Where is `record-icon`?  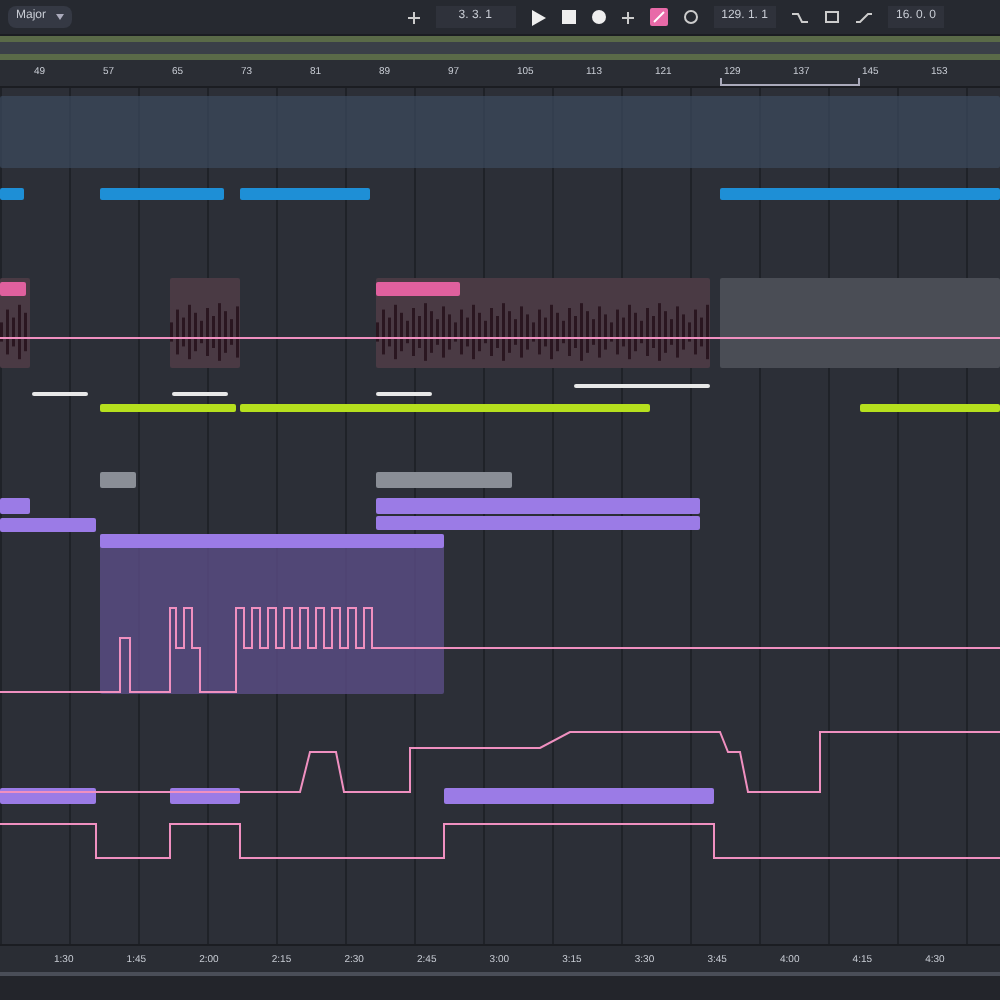 record-icon is located at coordinates (598, 17).